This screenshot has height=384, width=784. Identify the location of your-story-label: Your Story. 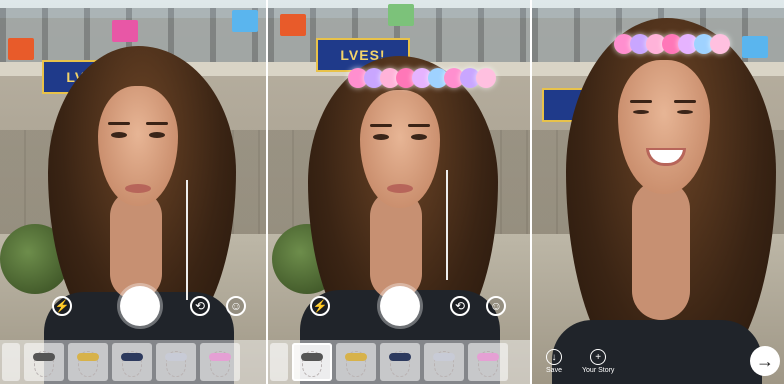
(598, 370).